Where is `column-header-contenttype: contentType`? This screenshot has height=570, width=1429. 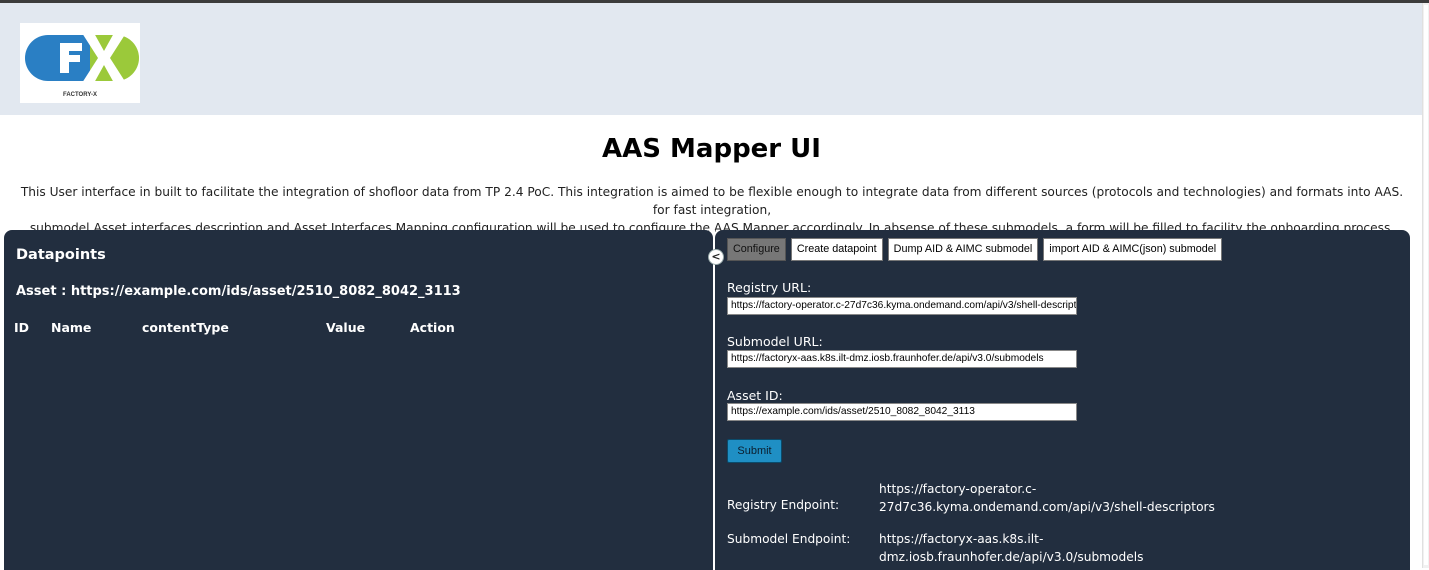 column-header-contenttype: contentType is located at coordinates (185, 327).